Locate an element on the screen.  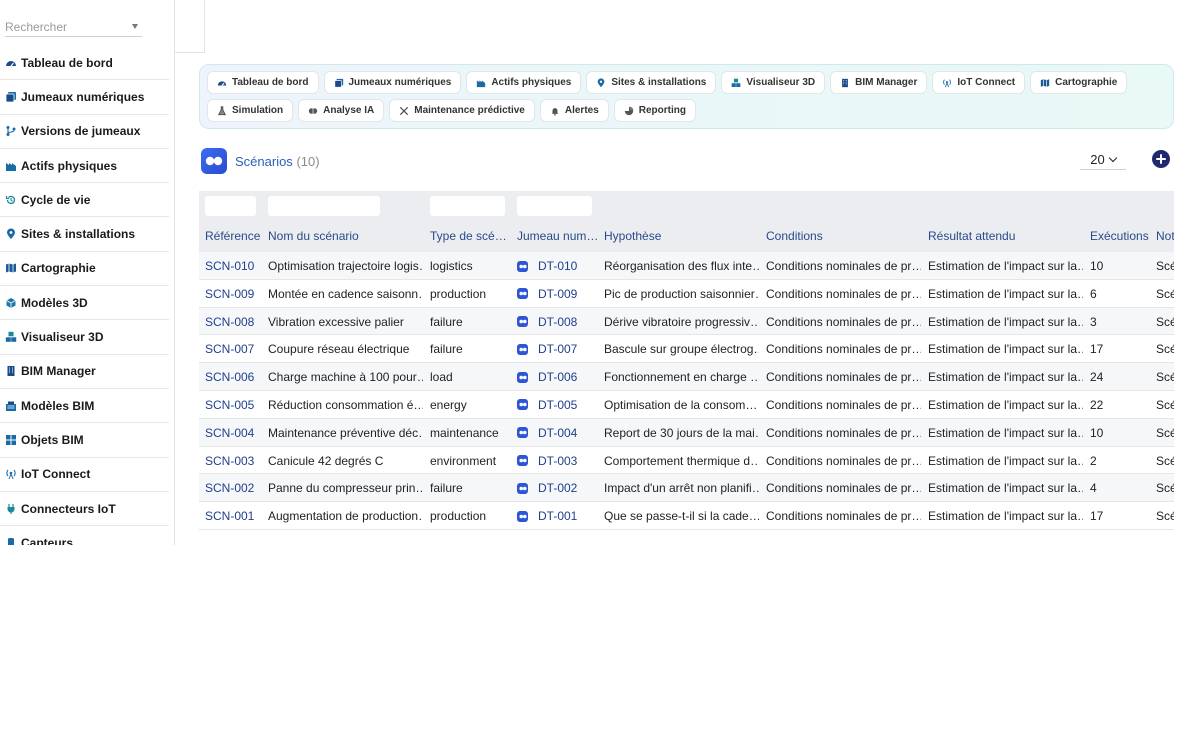
scenario-ref-link: SCN-006 is located at coordinates (229, 377).